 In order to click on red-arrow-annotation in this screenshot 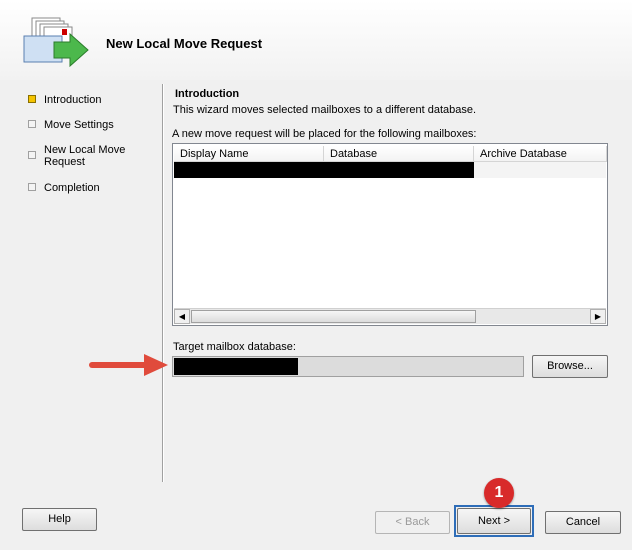, I will do `click(128, 365)`.